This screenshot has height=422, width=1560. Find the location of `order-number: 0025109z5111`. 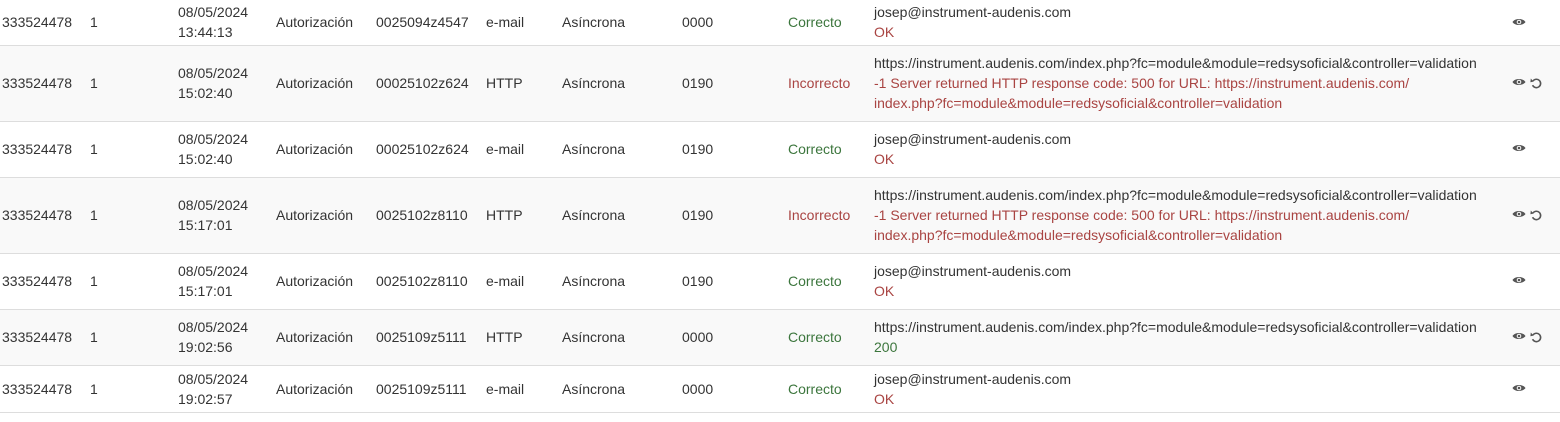

order-number: 0025109z5111 is located at coordinates (421, 388).